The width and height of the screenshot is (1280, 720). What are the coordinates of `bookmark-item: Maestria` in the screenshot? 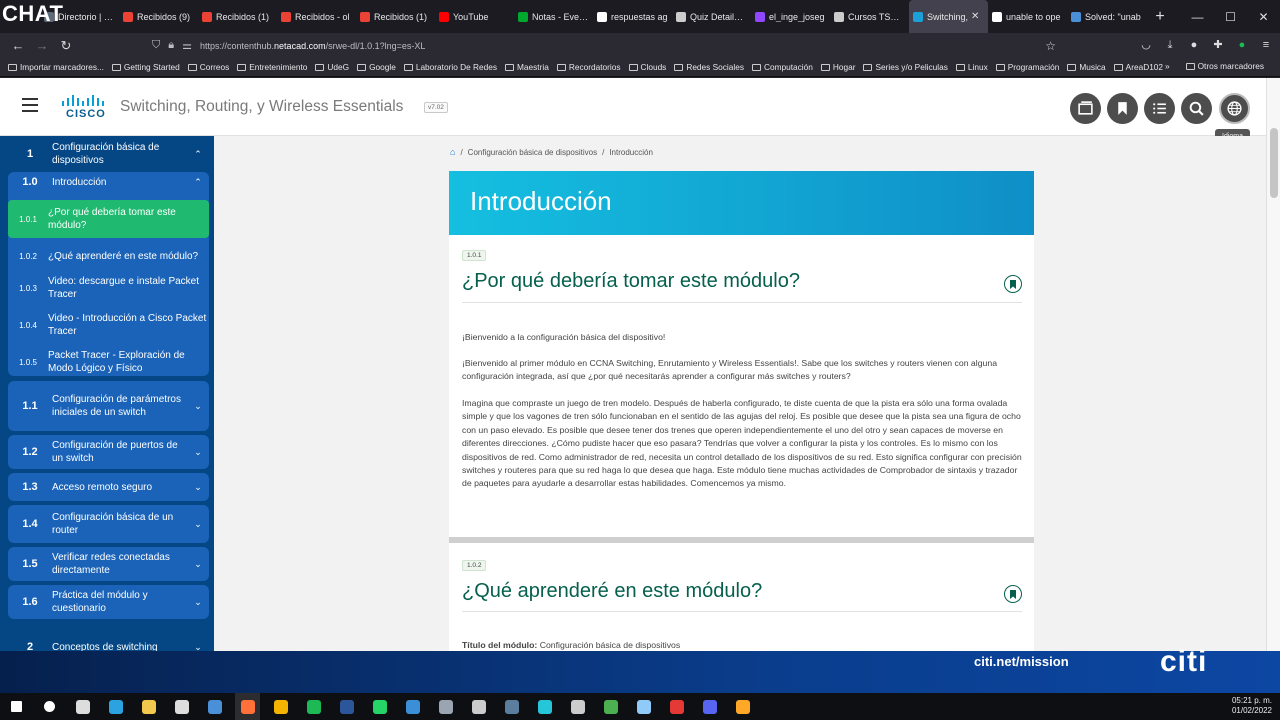 It's located at (527, 67).